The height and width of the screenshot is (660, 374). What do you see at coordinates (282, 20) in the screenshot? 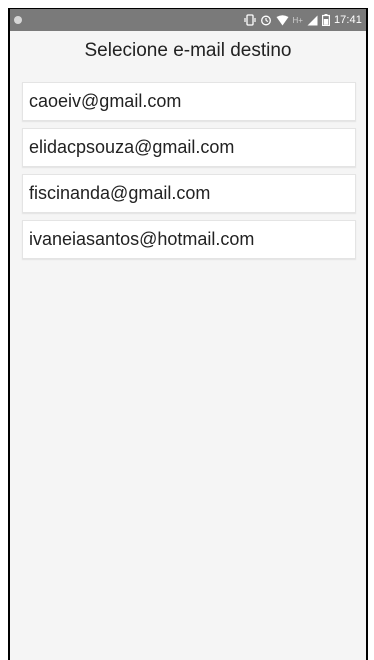
I see `wifi-icon` at bounding box center [282, 20].